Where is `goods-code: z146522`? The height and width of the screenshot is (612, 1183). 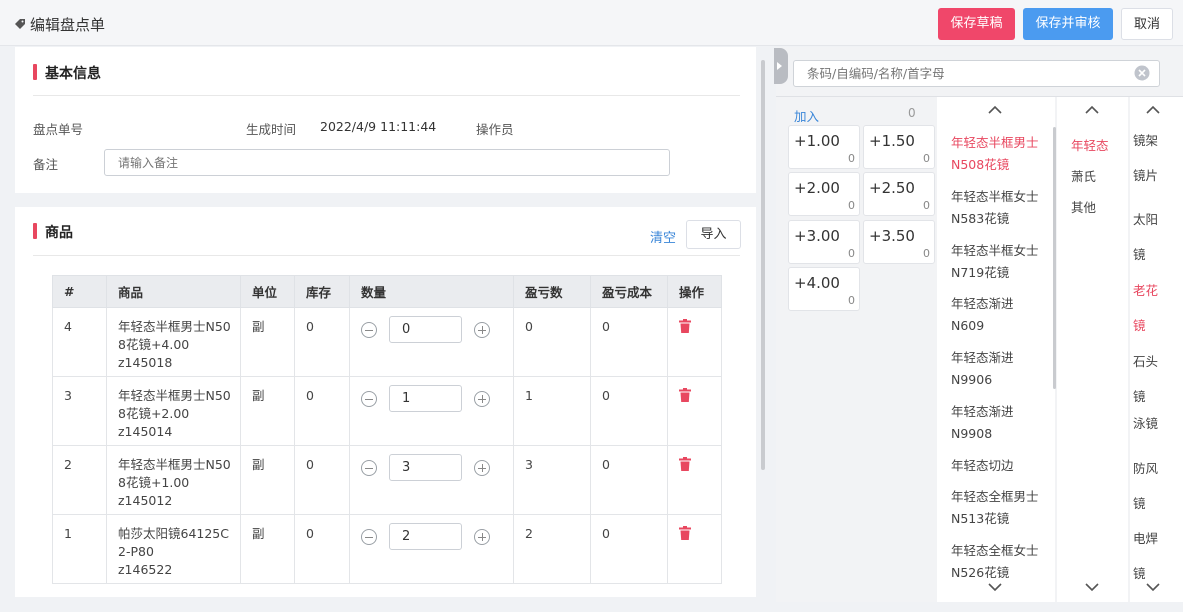
goods-code: z146522 is located at coordinates (145, 569).